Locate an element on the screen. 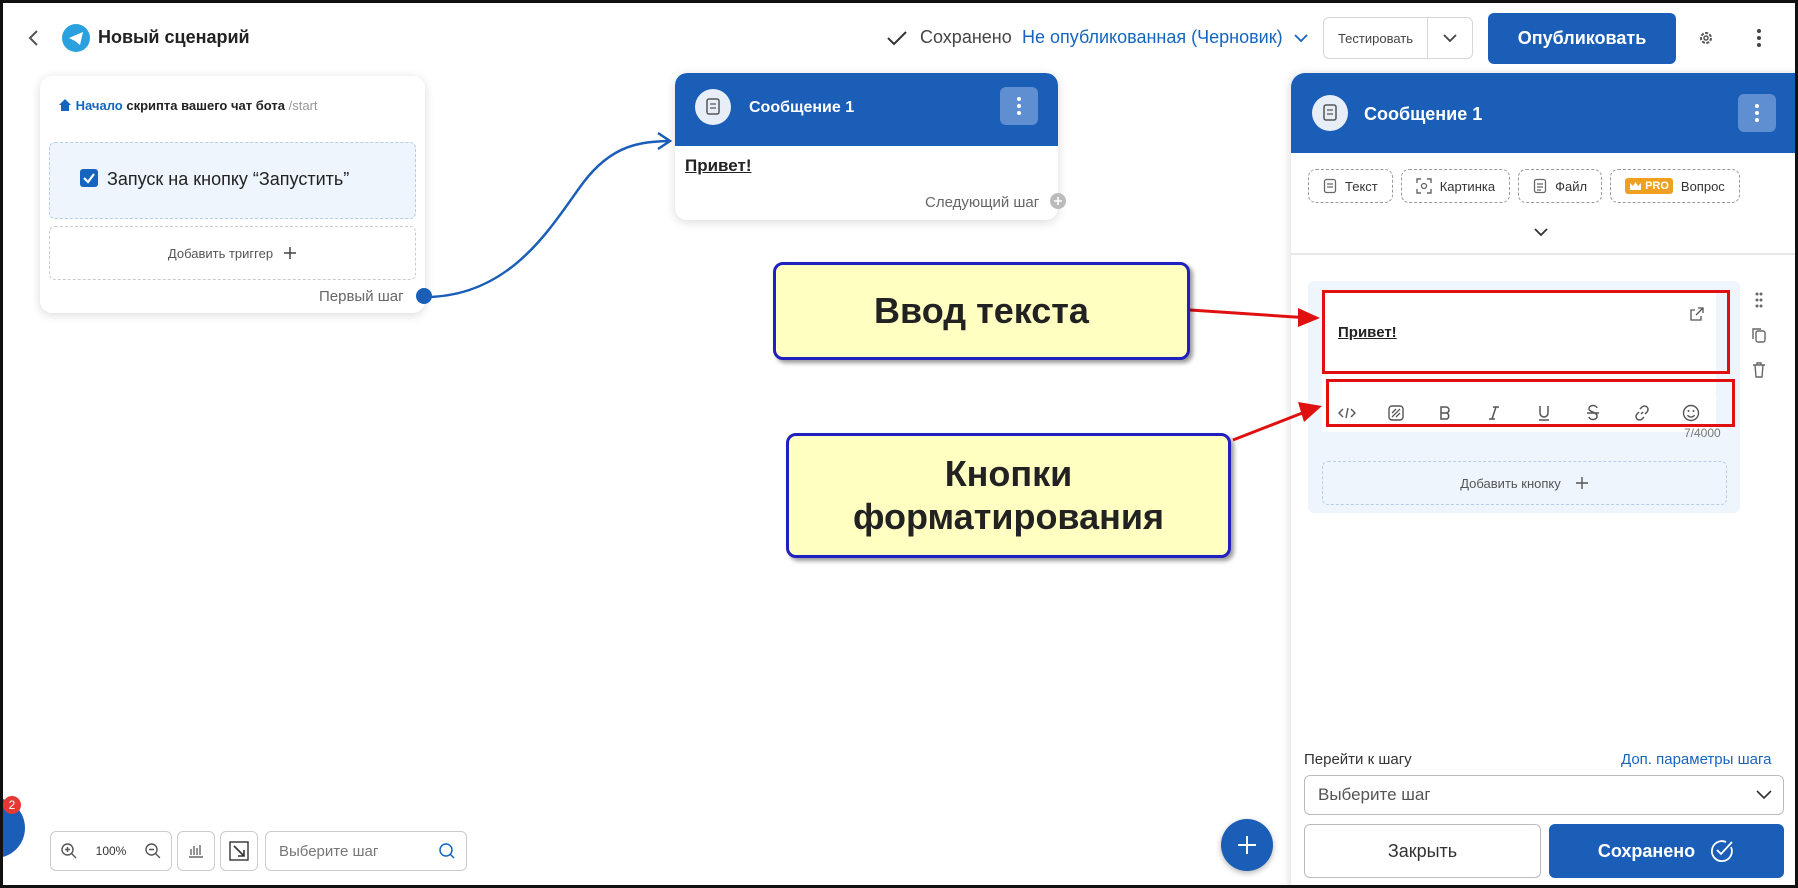 This screenshot has height=888, width=1798. pro-label: PRO is located at coordinates (1657, 186).